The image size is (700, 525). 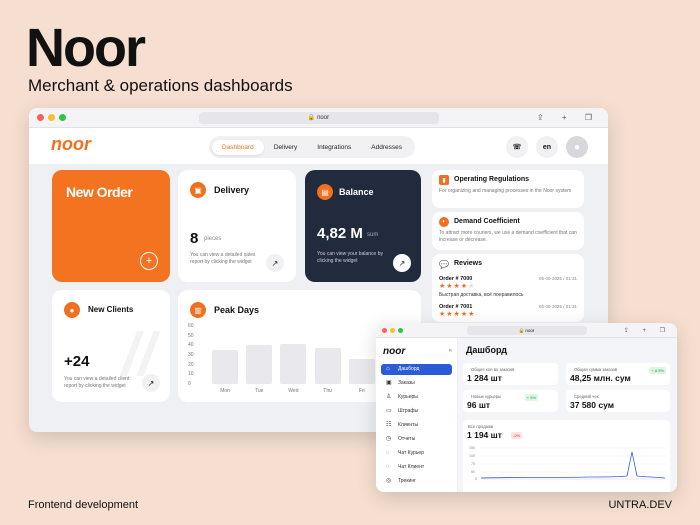 I want to click on sales-chart: 150 100 75 500, so click(x=567, y=463).